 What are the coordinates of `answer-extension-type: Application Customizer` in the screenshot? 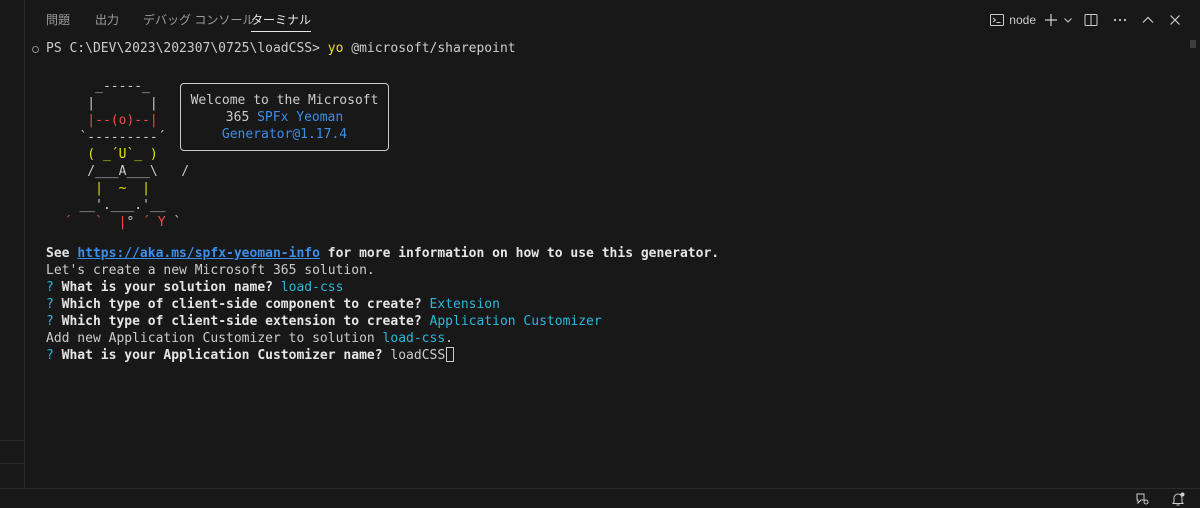 It's located at (515, 321).